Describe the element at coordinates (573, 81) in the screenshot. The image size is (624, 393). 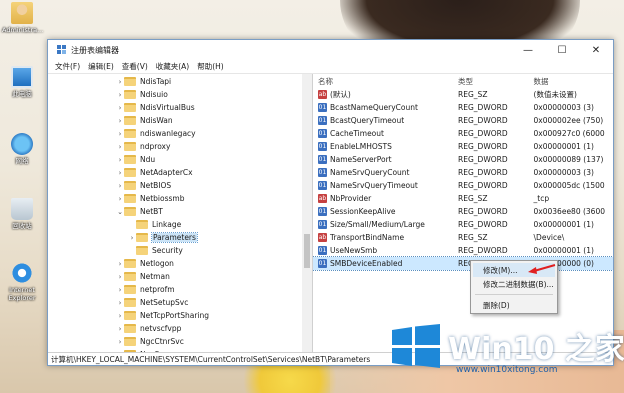
I see `column-header-data: 数据` at that location.